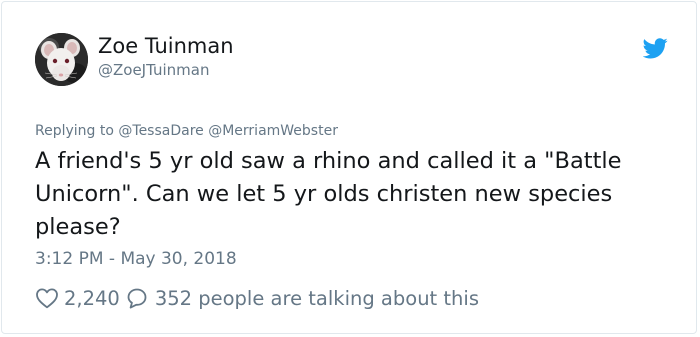 Image resolution: width=700 pixels, height=337 pixels. I want to click on talking-about-text: 352 people are talking about this, so click(316, 298).